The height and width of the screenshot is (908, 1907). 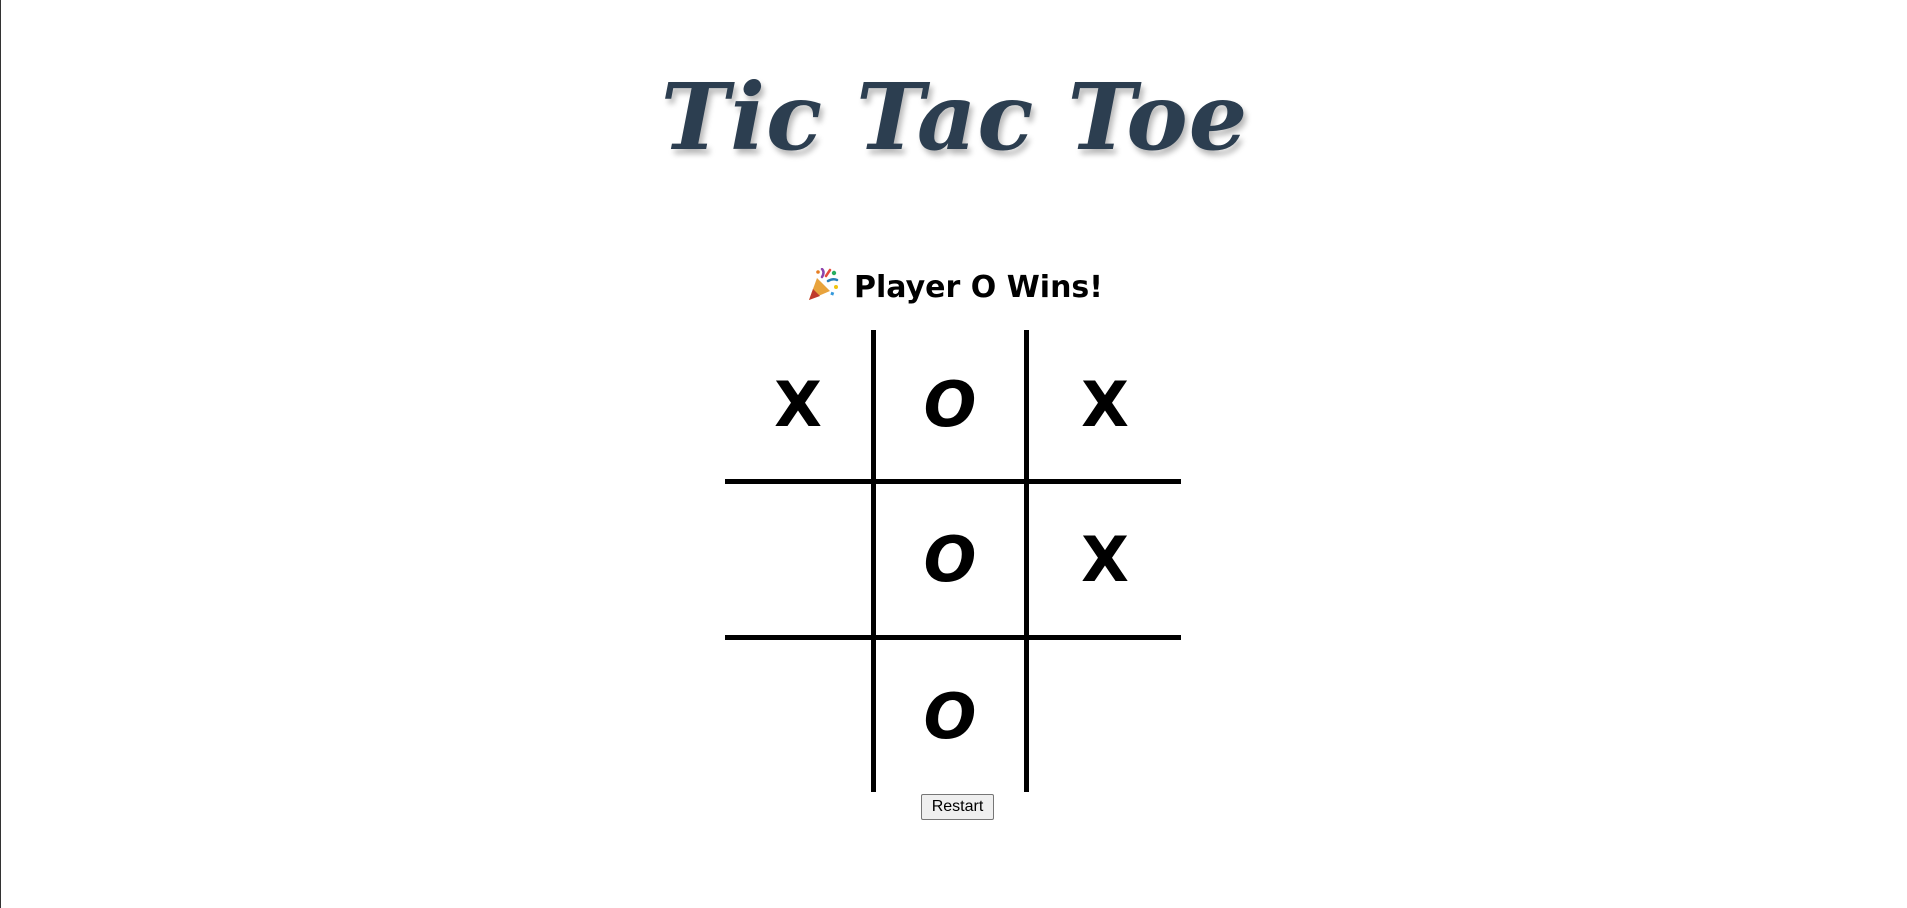 What do you see at coordinates (800, 407) in the screenshot?
I see `board-cell-1: X` at bounding box center [800, 407].